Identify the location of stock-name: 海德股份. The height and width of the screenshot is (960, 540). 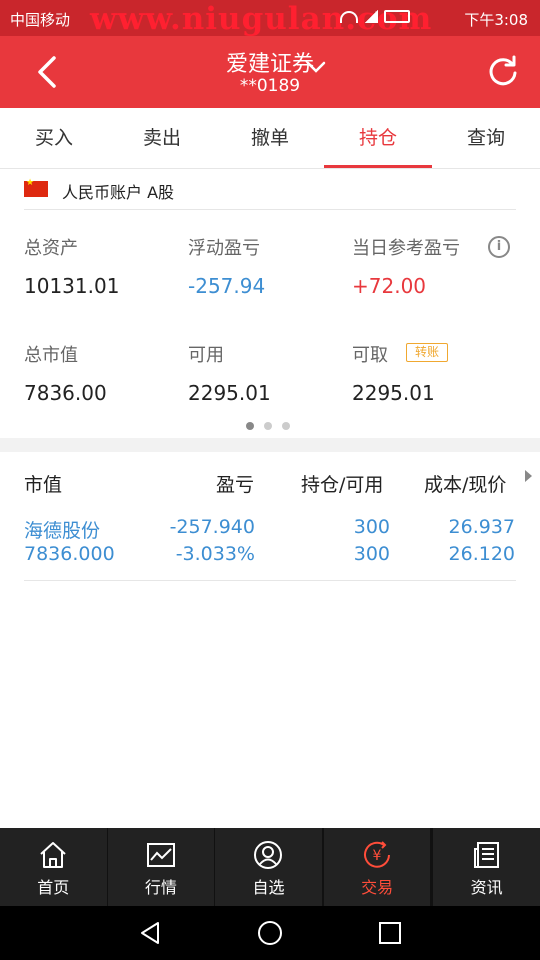
(62, 531).